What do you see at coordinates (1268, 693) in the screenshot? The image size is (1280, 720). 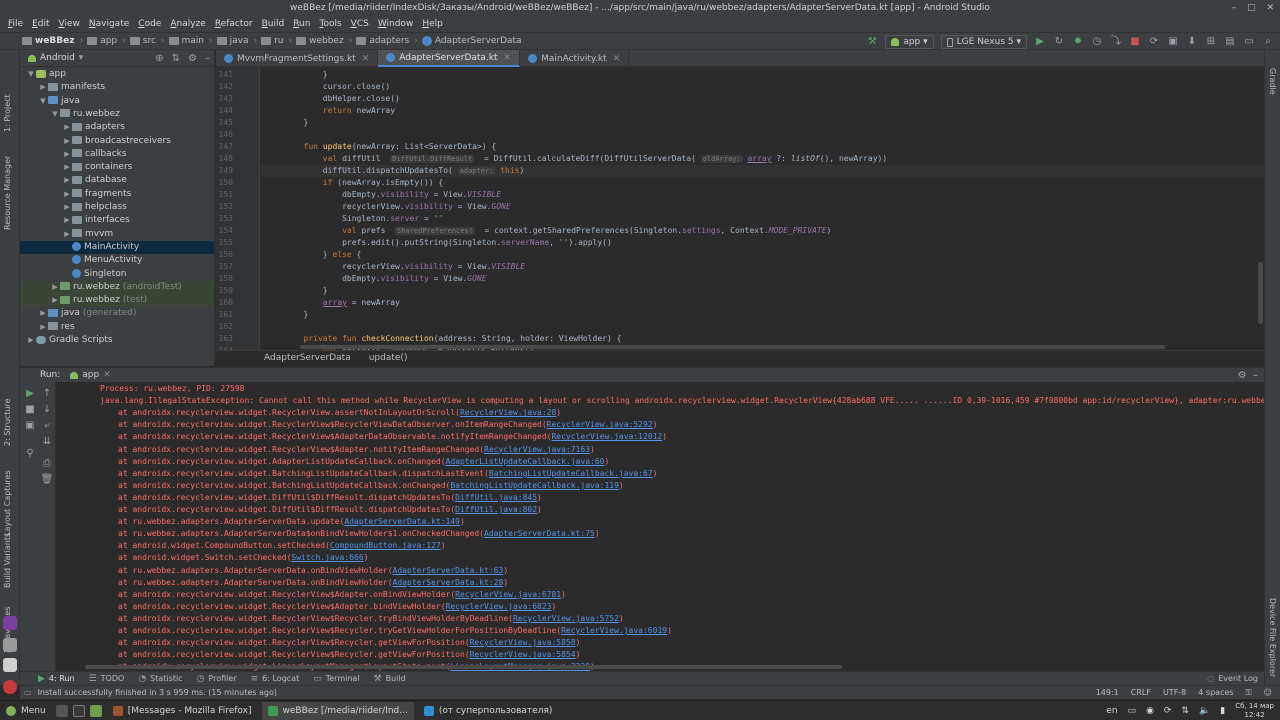 I see `inspector-icon: ☺` at bounding box center [1268, 693].